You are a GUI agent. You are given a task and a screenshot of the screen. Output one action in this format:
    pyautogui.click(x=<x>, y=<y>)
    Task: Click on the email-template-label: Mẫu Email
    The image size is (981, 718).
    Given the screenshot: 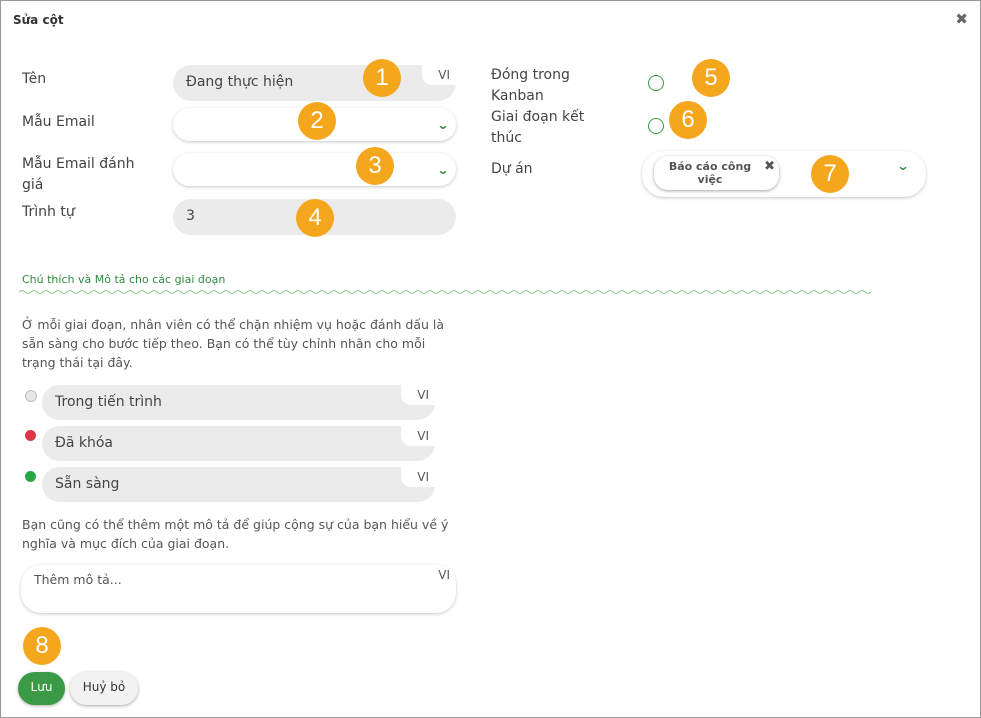 What is the action you would take?
    pyautogui.click(x=58, y=122)
    